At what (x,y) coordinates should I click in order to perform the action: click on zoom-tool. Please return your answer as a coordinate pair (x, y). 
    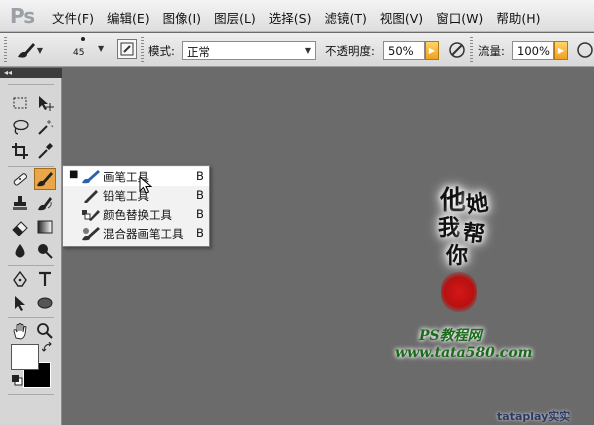
    Looking at the image, I should click on (45, 331).